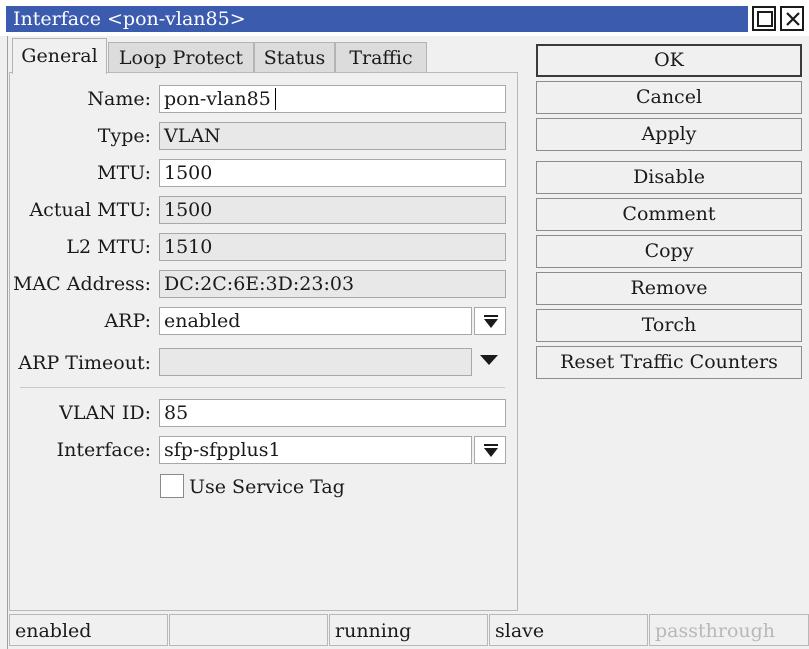 The image size is (809, 649). What do you see at coordinates (103, 450) in the screenshot?
I see `interface-label: Interface:` at bounding box center [103, 450].